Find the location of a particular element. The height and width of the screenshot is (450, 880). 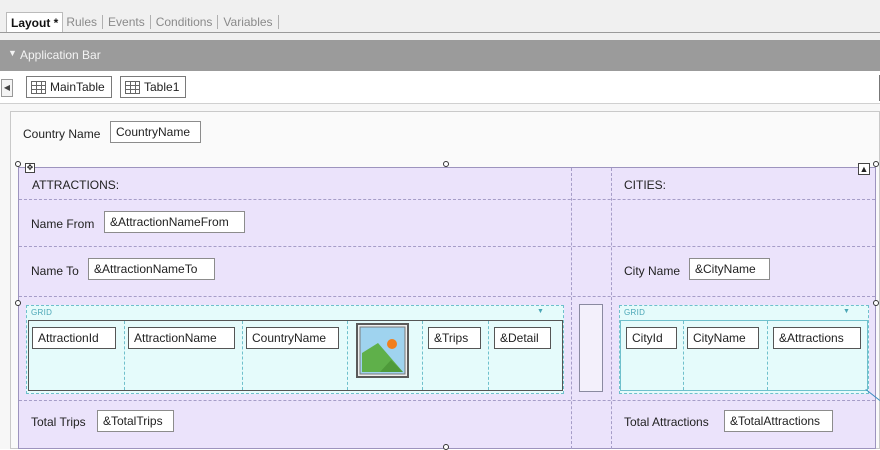

breadcrumb-label: Table1 is located at coordinates (162, 87).